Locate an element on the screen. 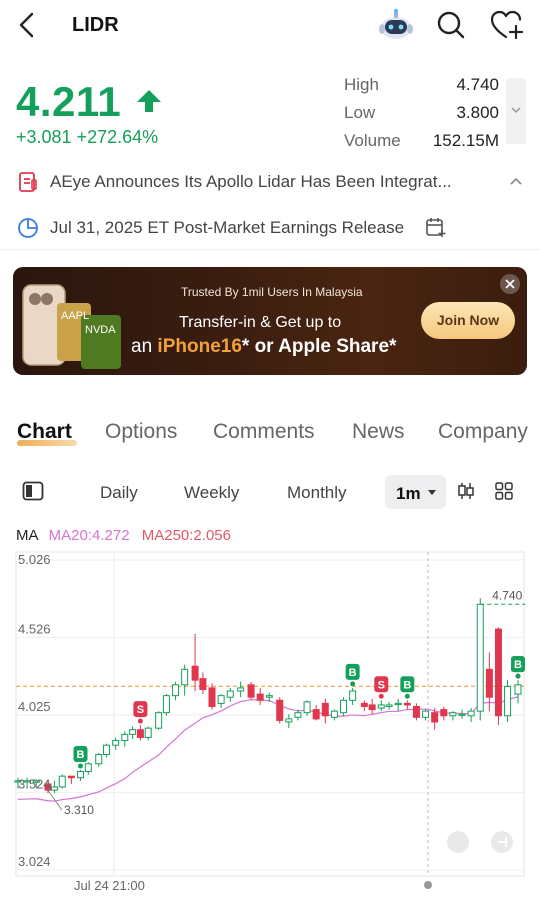 The width and height of the screenshot is (540, 899). news-document-icon is located at coordinates (28, 182).